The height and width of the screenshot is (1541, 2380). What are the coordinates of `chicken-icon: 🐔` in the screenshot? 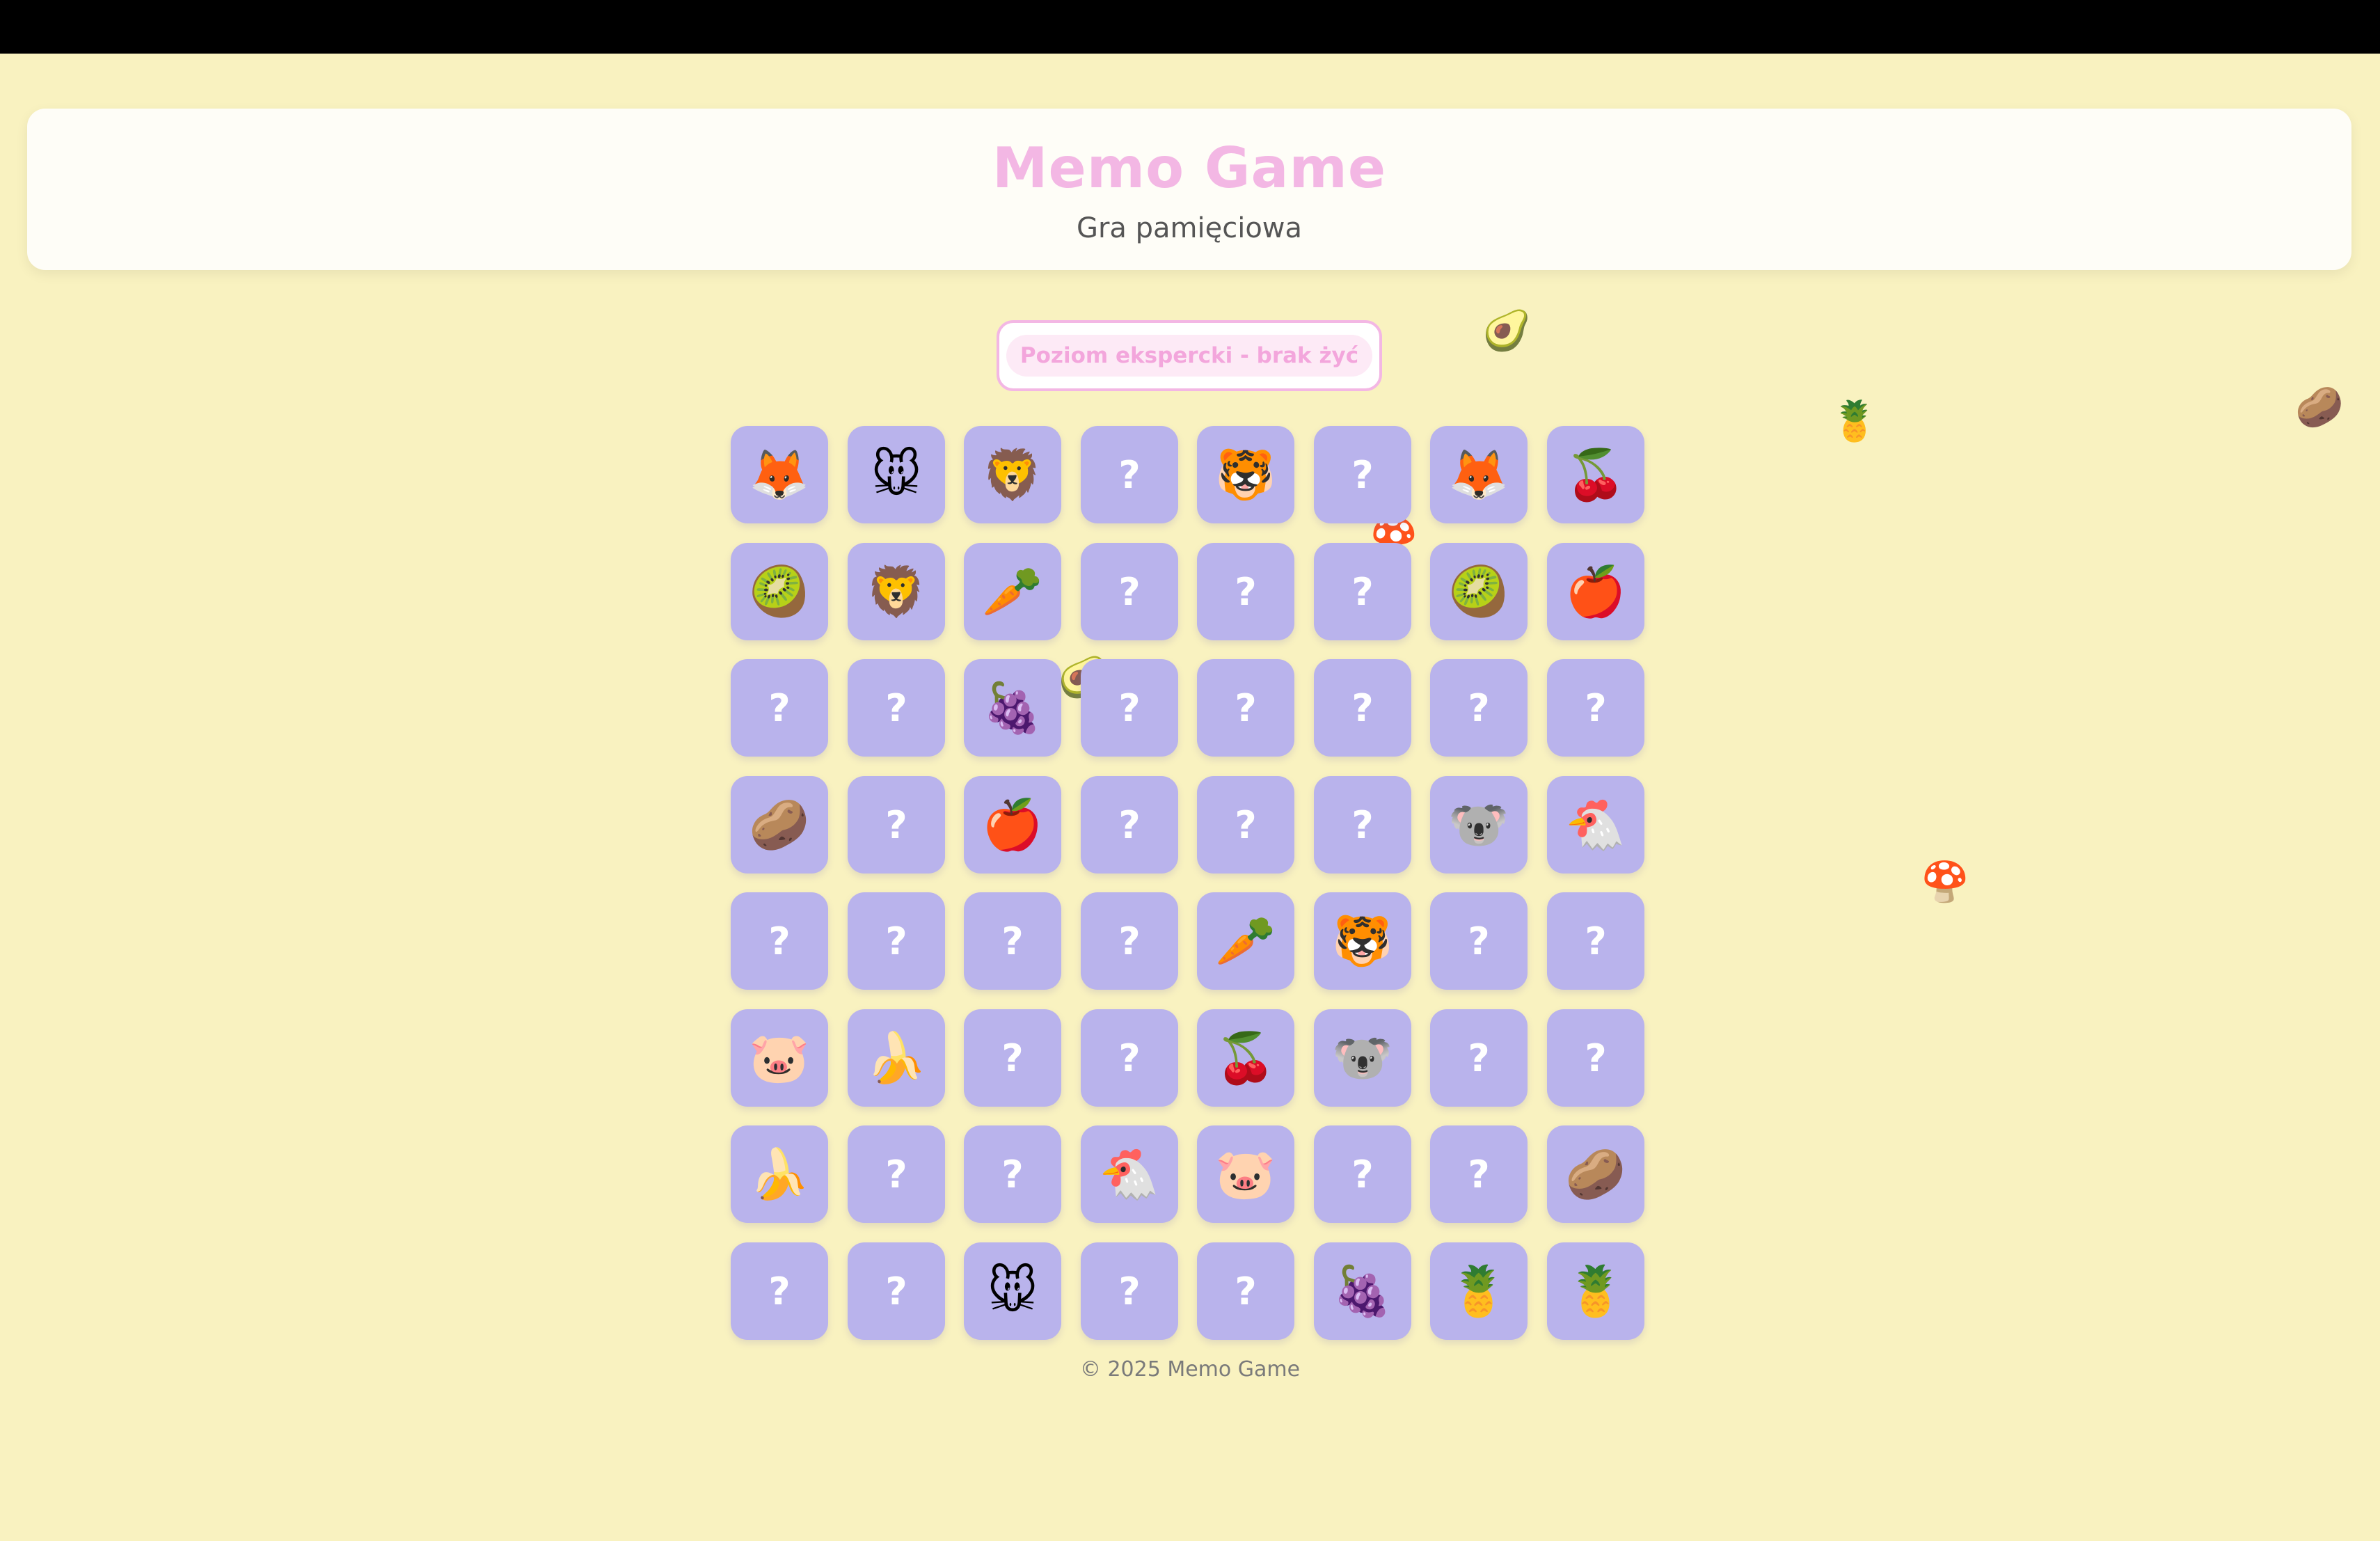 It's located at (1129, 1174).